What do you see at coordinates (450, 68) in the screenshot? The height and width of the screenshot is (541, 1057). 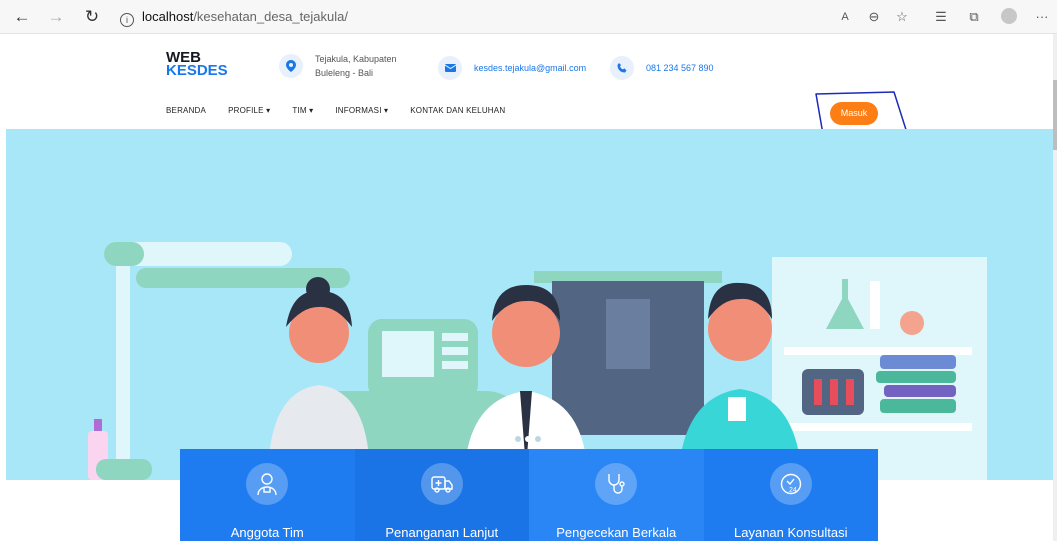 I see `envelope-icon` at bounding box center [450, 68].